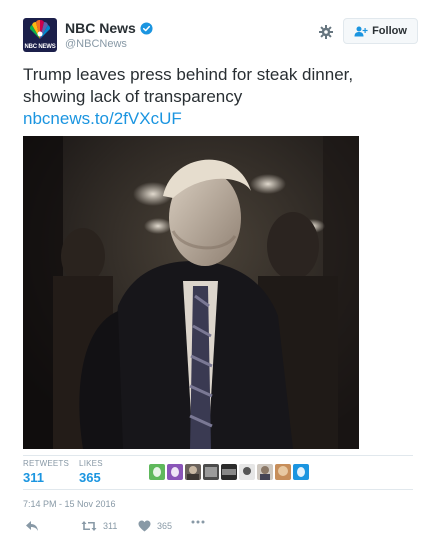 This screenshot has width=438, height=551. I want to click on display-name: NBC News, so click(100, 28).